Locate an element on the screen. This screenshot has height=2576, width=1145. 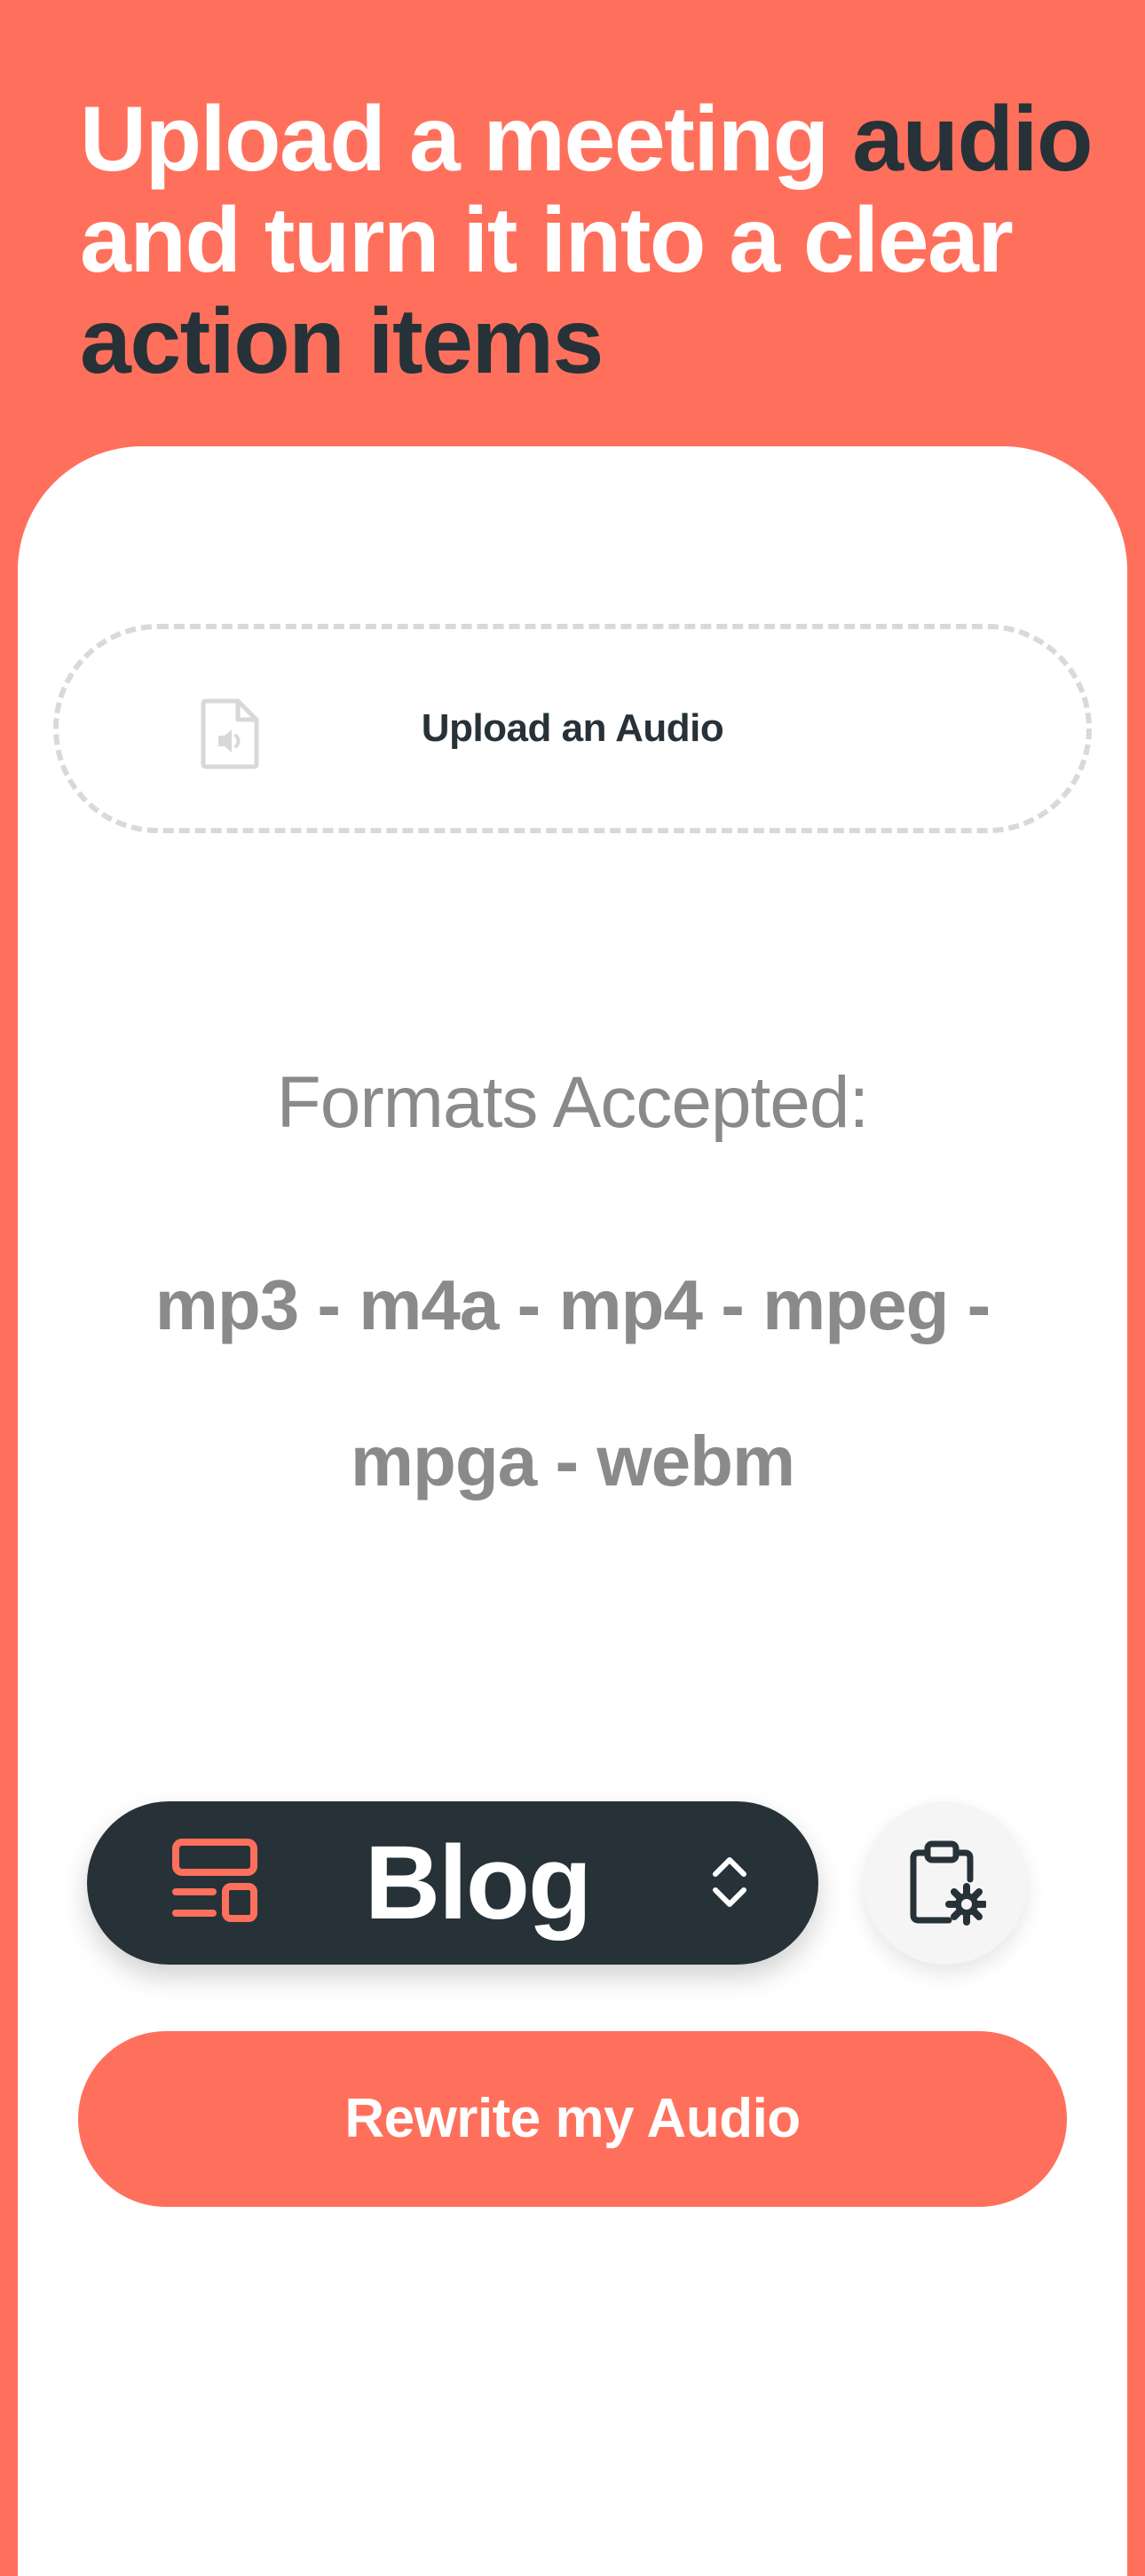
settings-button is located at coordinates (945, 1883).